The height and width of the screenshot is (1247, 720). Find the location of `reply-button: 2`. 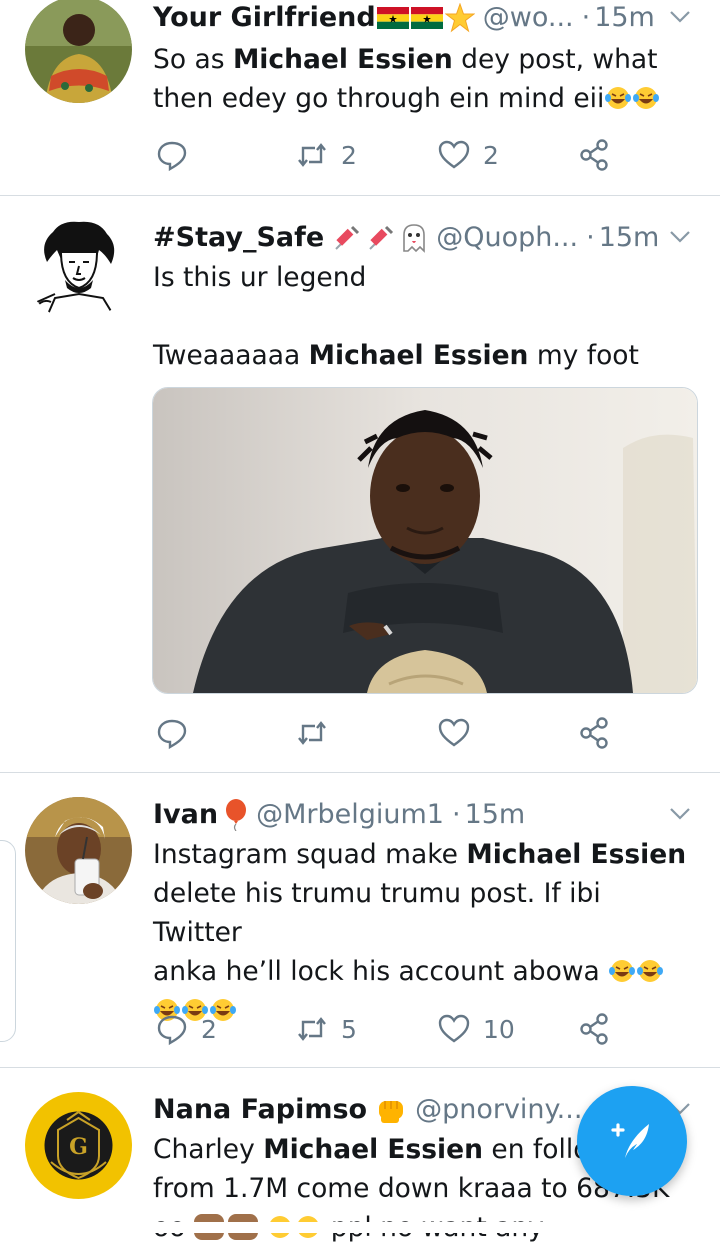

reply-button: 2 is located at coordinates (186, 1029).